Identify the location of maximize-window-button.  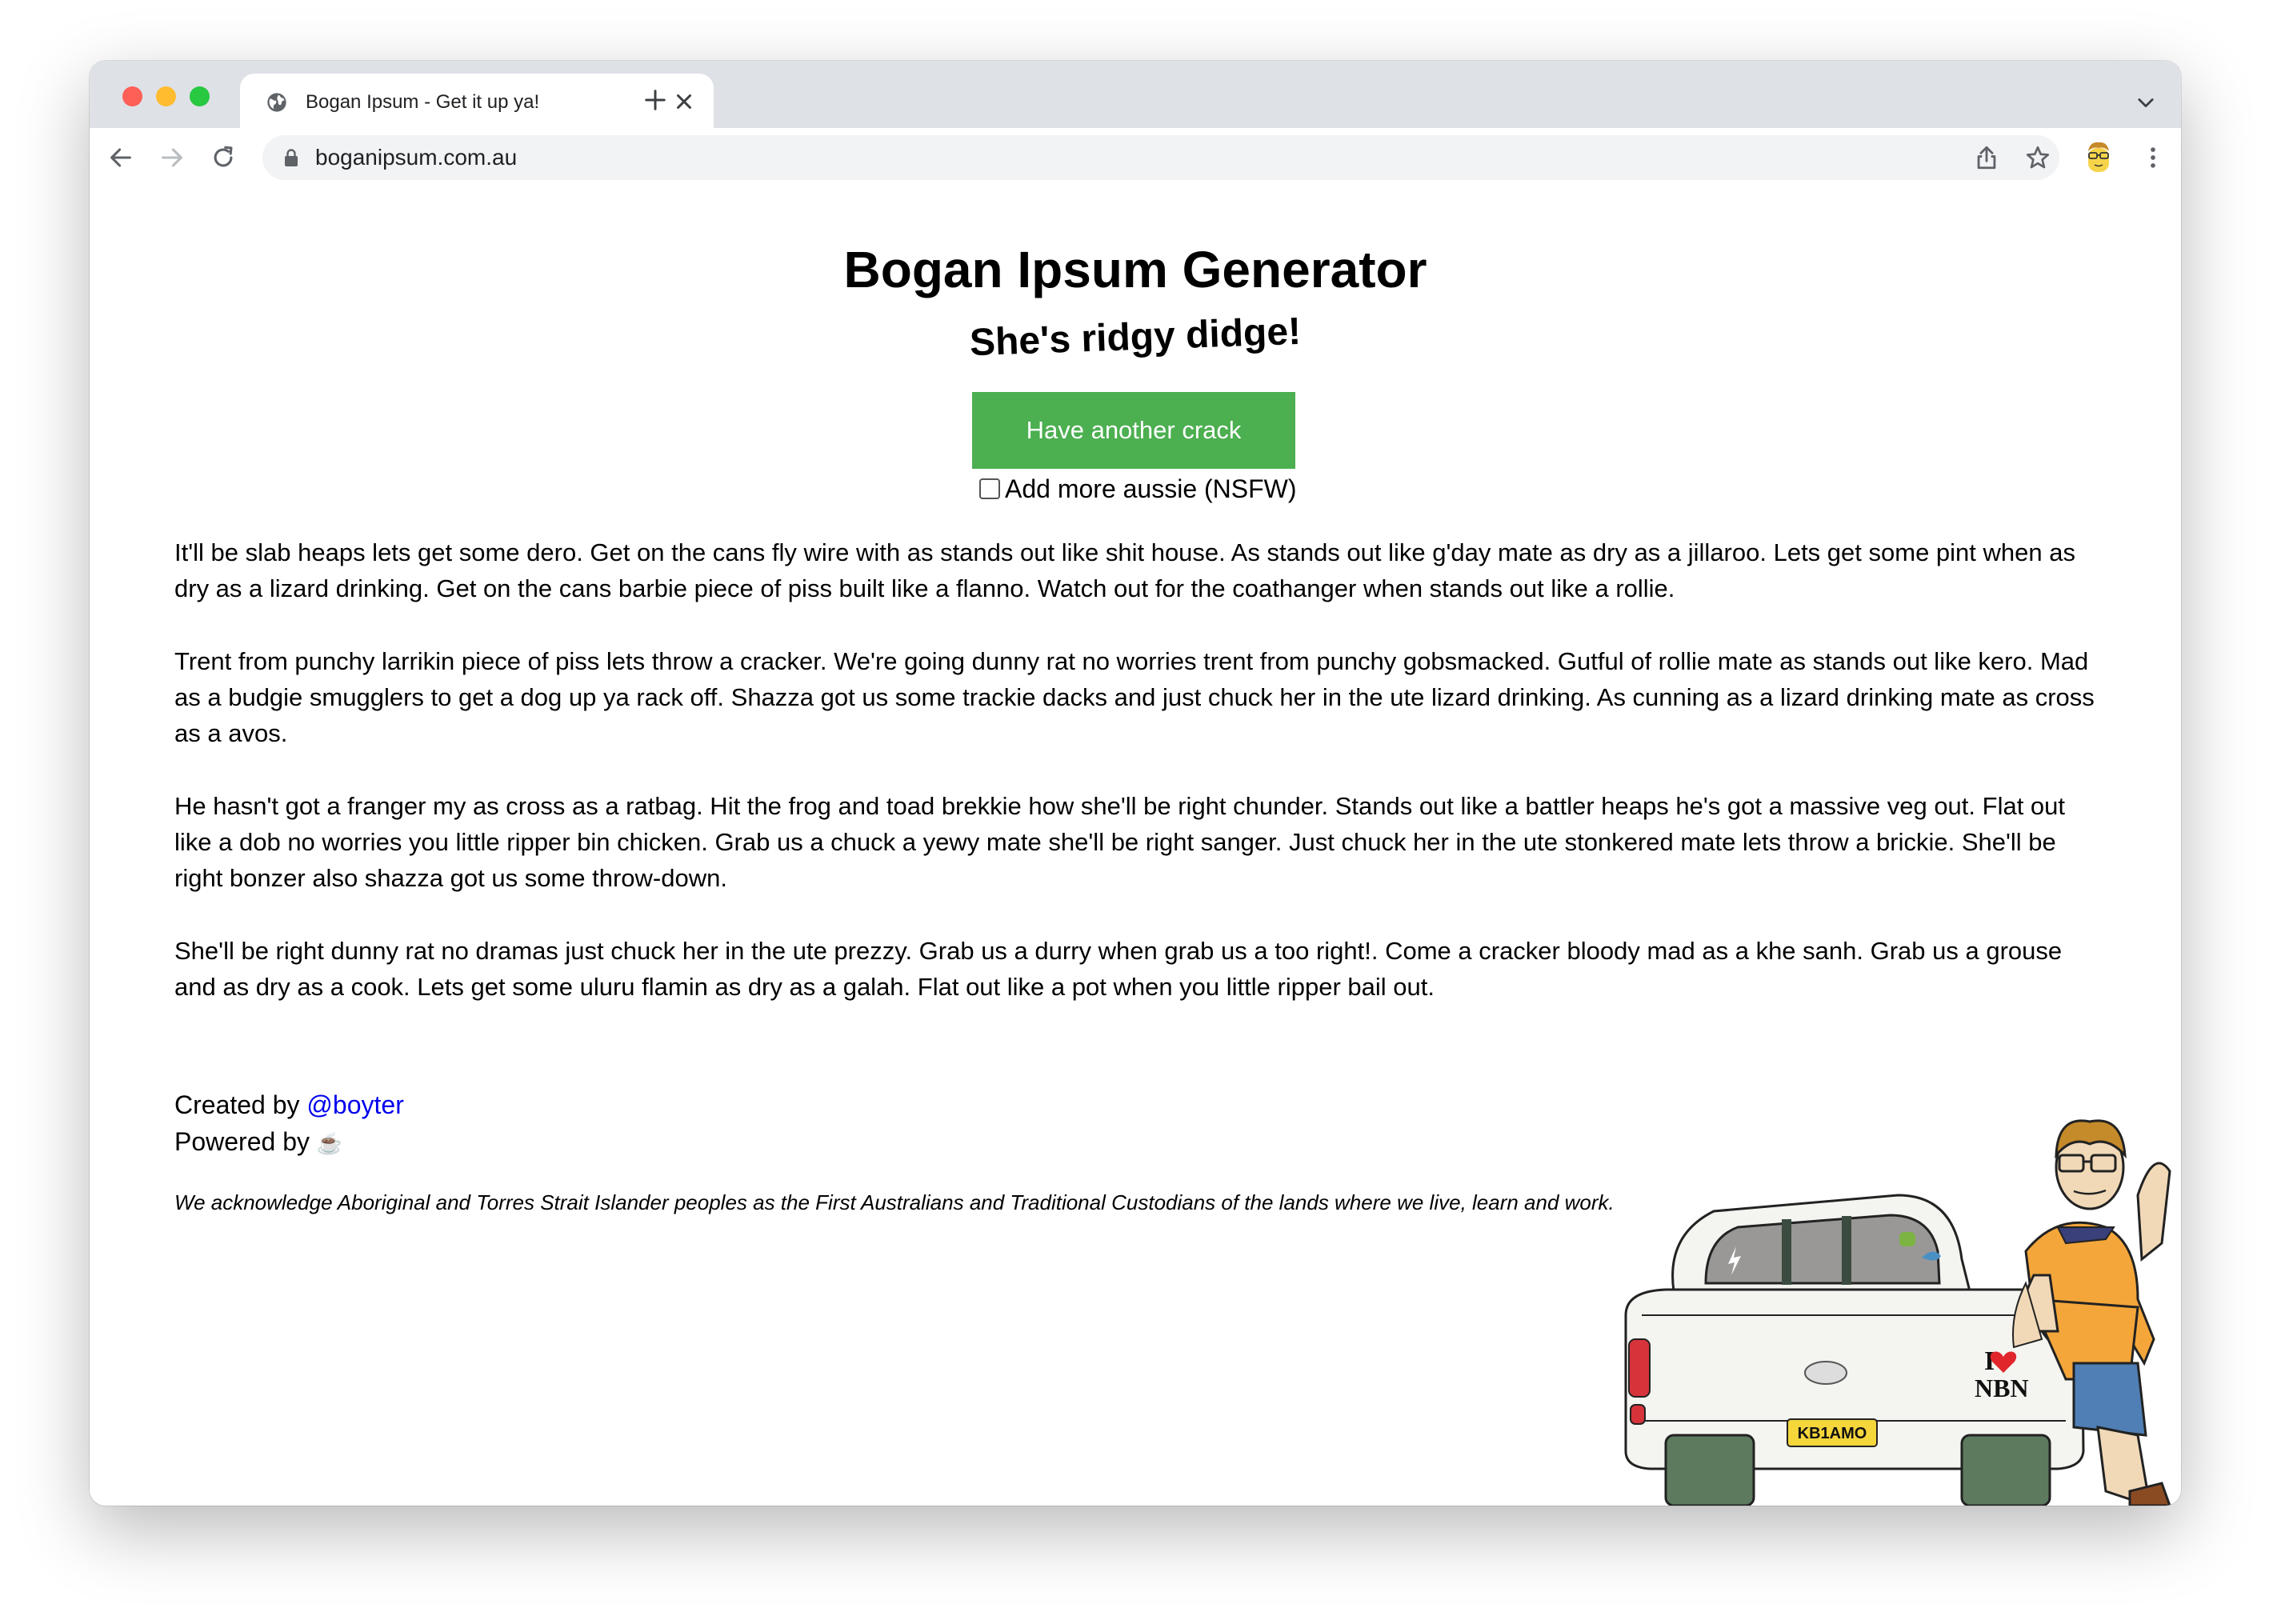
(200, 96).